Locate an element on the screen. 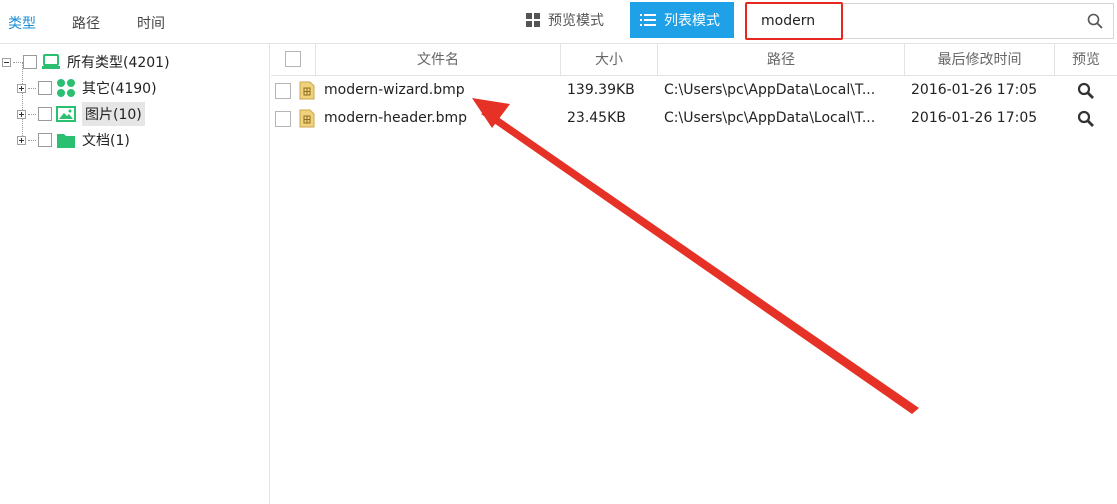 The image size is (1117, 504). image-icon is located at coordinates (66, 114).